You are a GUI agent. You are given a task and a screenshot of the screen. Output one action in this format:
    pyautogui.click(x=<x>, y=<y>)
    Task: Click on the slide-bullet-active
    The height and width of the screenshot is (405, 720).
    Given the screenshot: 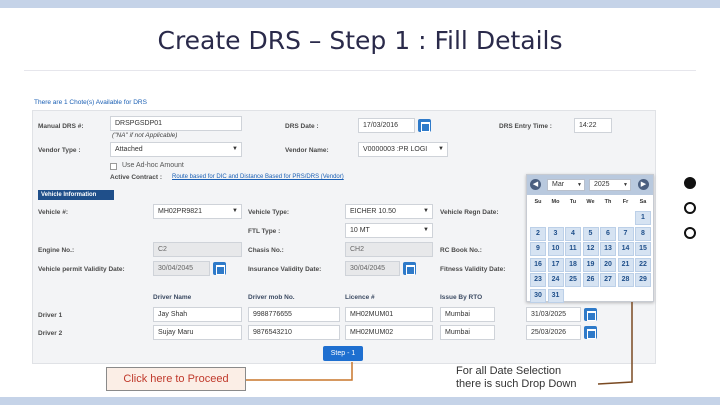 What is the action you would take?
    pyautogui.click(x=690, y=183)
    